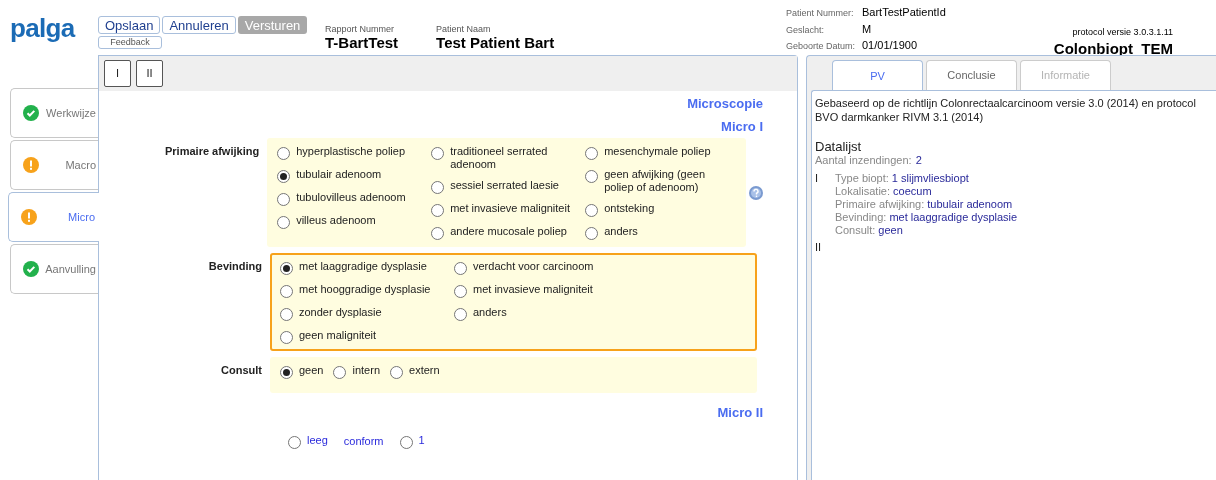 This screenshot has width=1216, height=480. Describe the element at coordinates (1113, 49) in the screenshot. I see `protocol-name: Colonbiopt_TEM` at that location.